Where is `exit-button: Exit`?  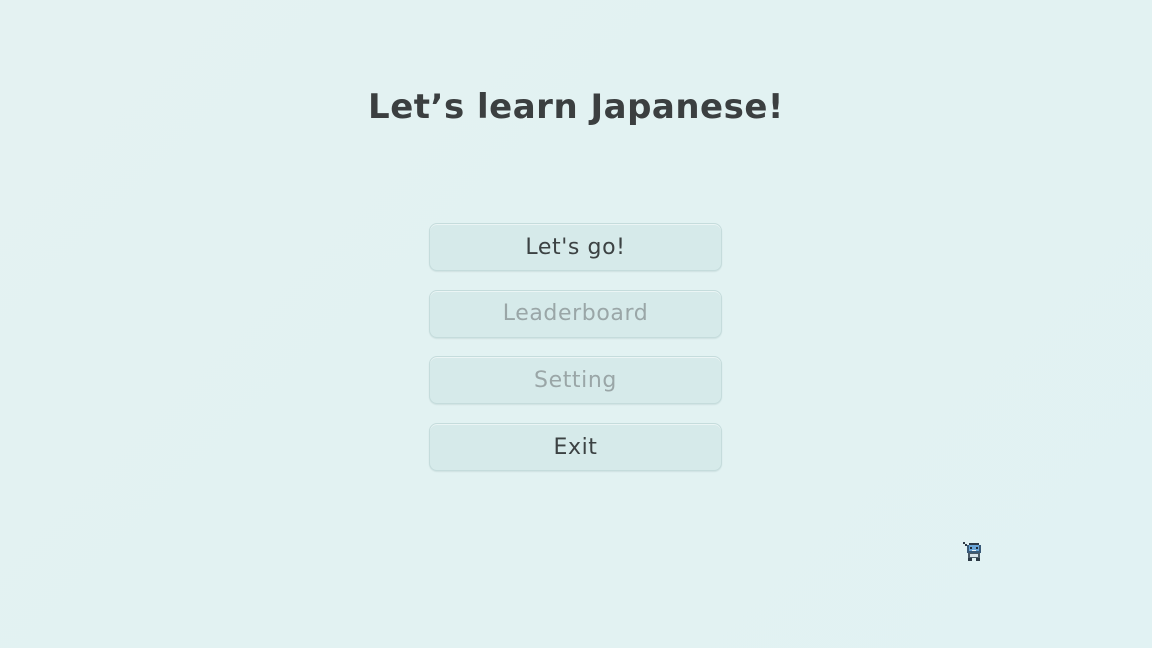 exit-button: Exit is located at coordinates (575, 447).